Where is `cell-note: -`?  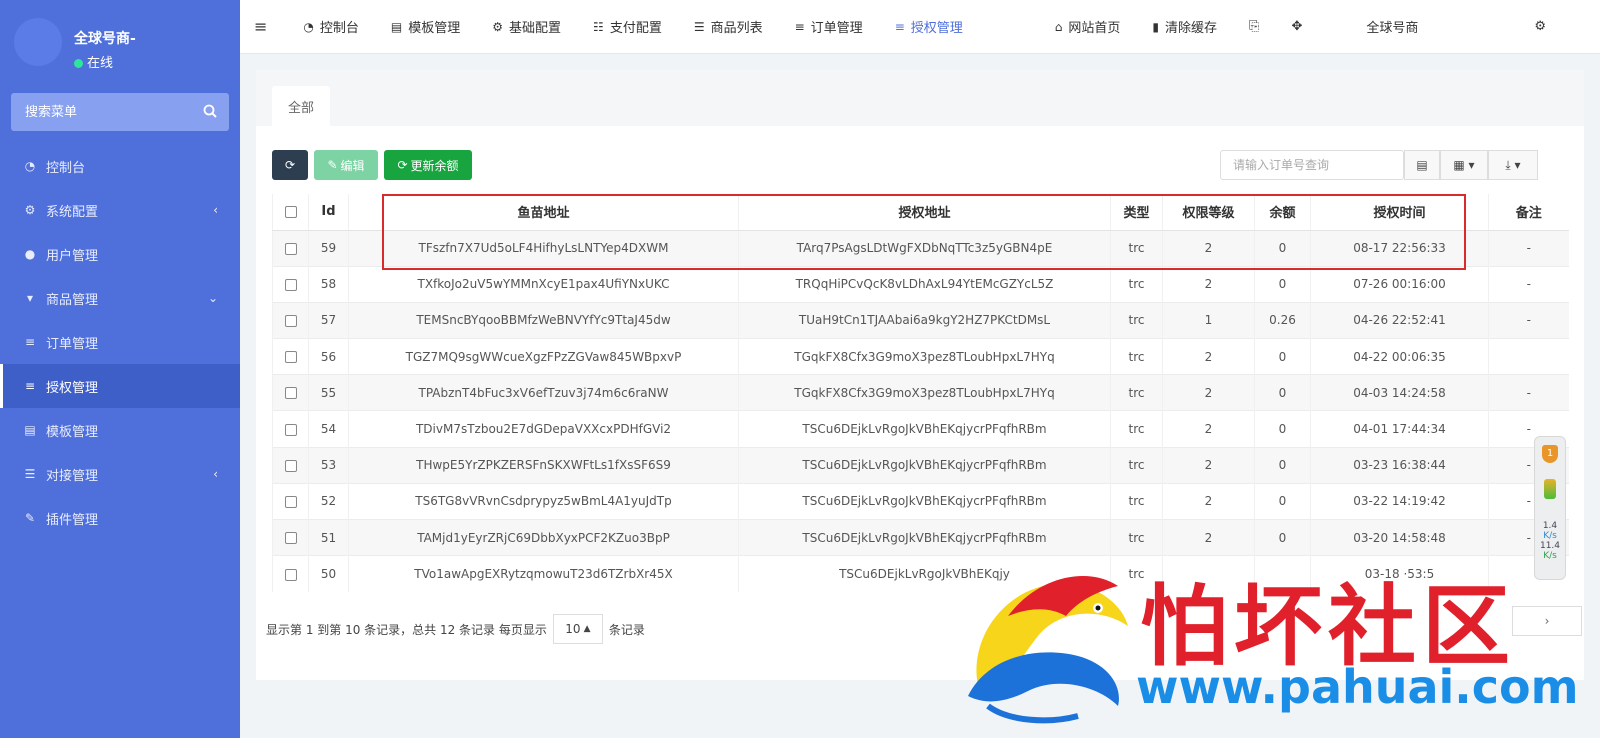
cell-note: - is located at coordinates (1528, 248).